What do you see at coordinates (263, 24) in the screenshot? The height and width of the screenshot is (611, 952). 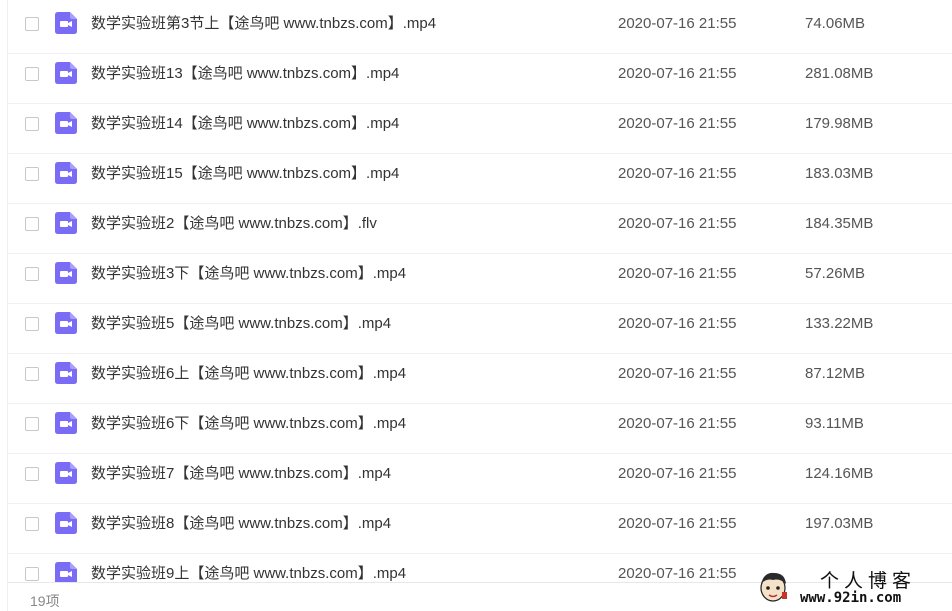 I see `file-name: 数学实验班第3节上【途鸟吧 www.tnbzs.com】.mp4` at bounding box center [263, 24].